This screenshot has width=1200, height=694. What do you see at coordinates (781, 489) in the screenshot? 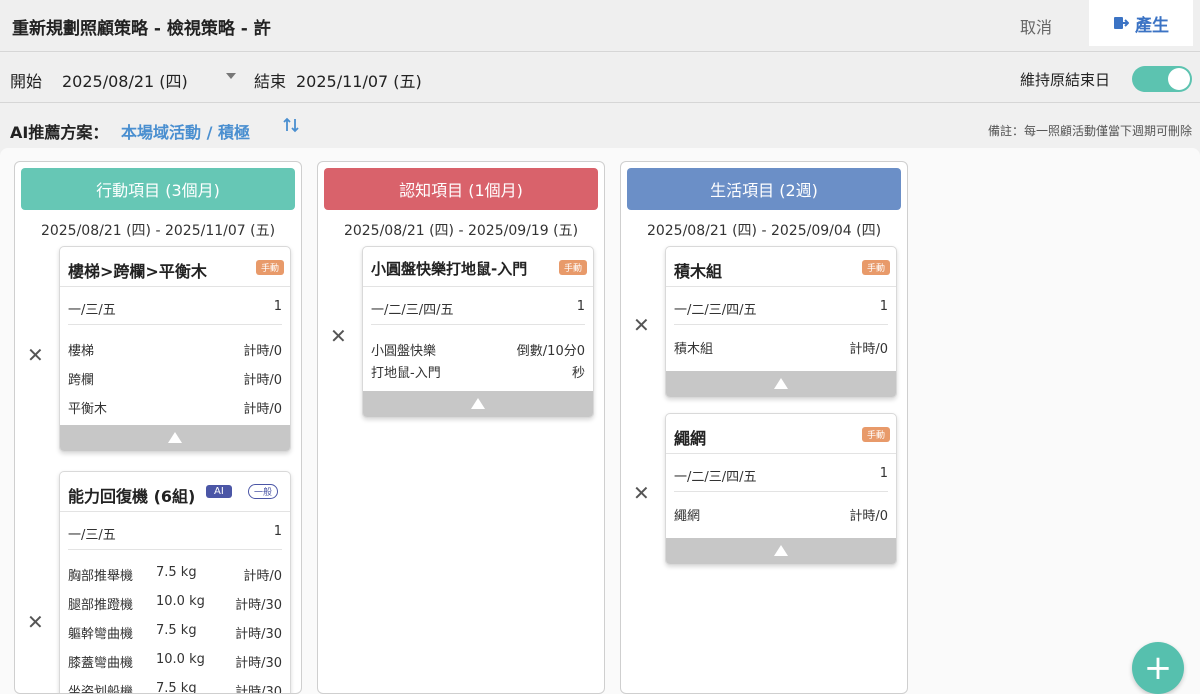
I see `activity-card: 繩網 手動 一/二/三/四/五 1 繩網 計時/0` at bounding box center [781, 489].